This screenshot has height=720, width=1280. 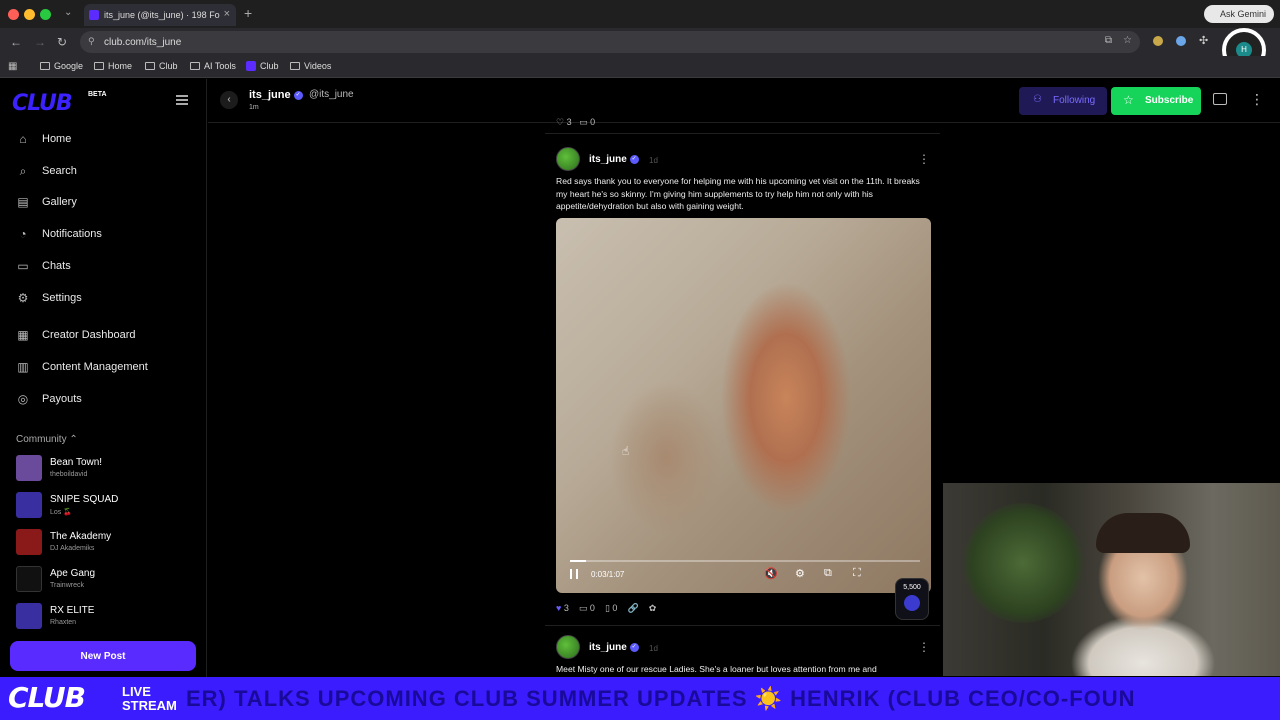 I want to click on community-section-toggle: Community ⌃, so click(x=47, y=439).